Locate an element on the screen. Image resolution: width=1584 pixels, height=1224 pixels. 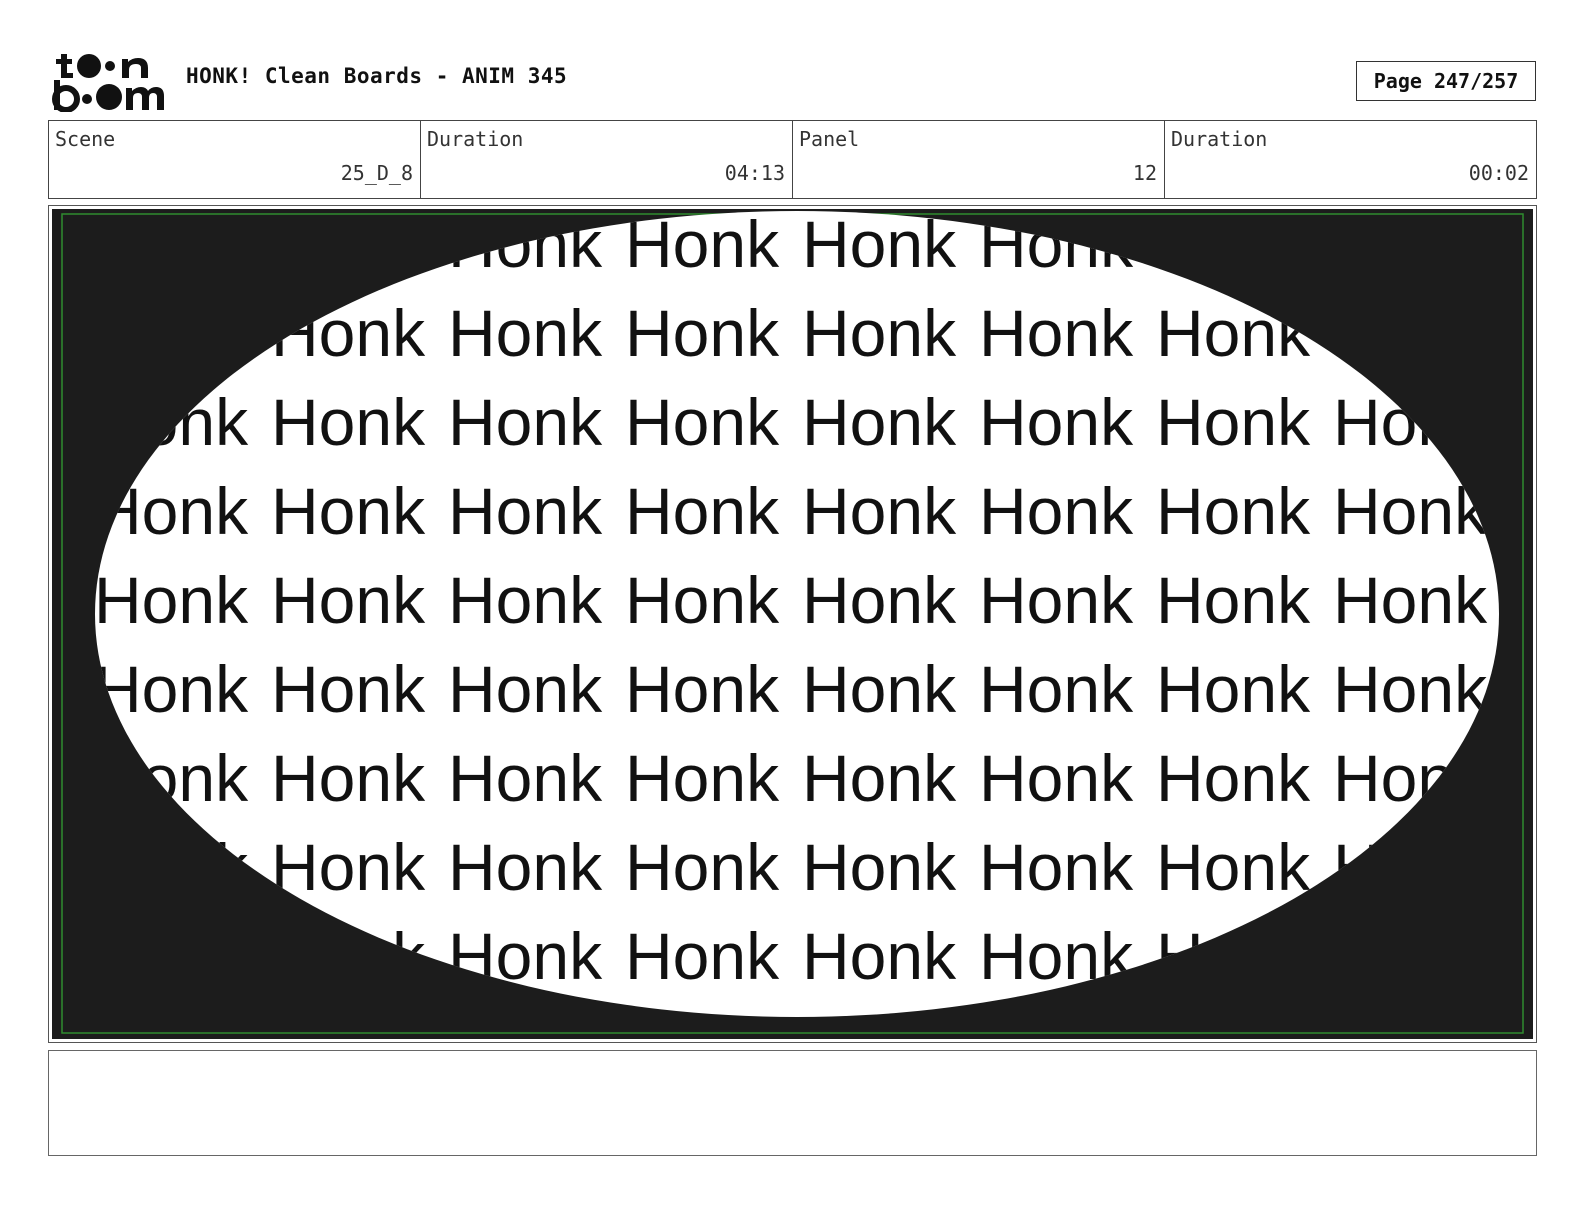
notes-box is located at coordinates (792, 1103).